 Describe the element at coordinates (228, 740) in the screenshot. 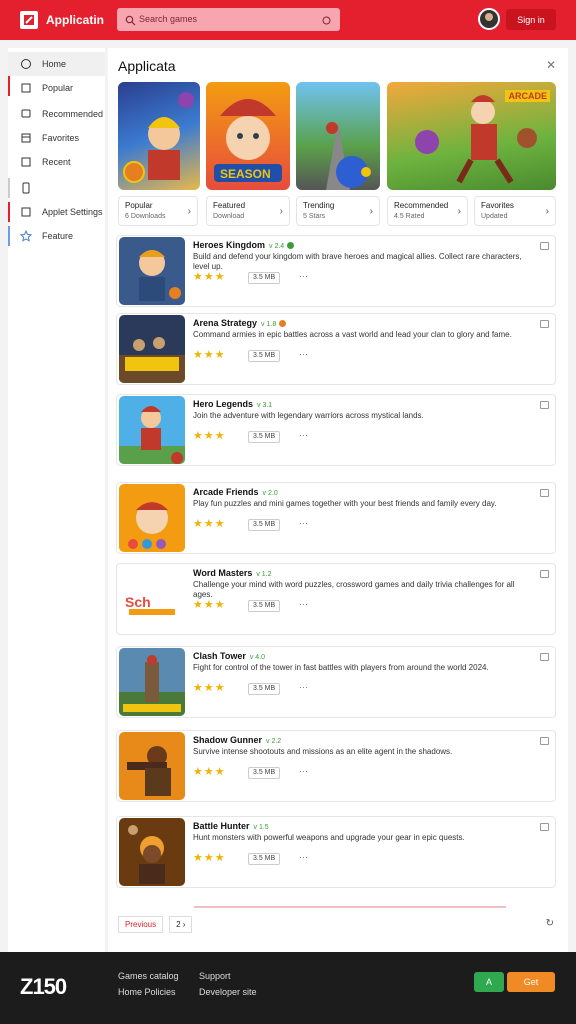

I see `app-title: Shadow Gunner` at that location.